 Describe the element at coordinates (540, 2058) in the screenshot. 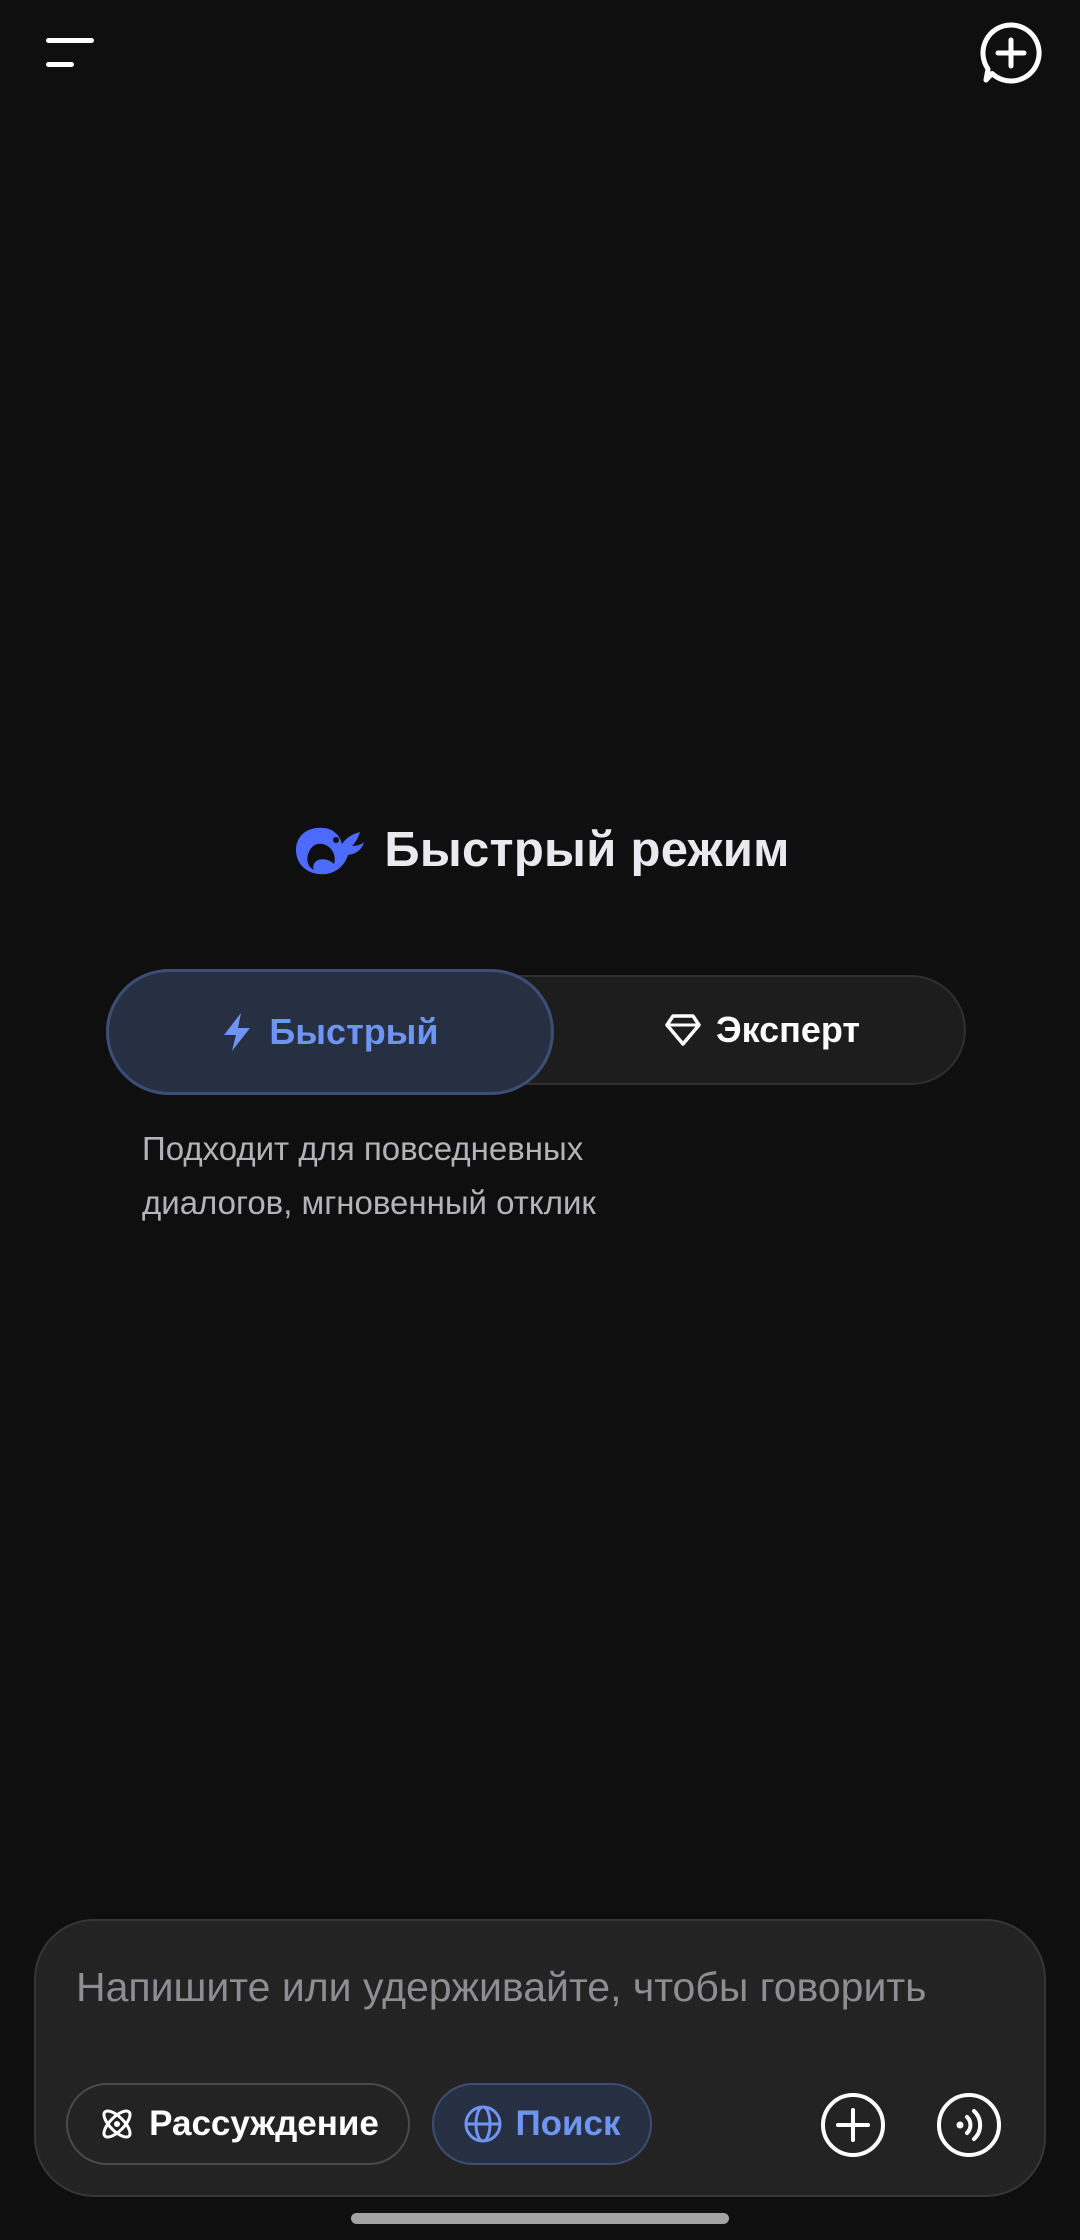

I see `message-composer: Рассуждение Поиск` at that location.